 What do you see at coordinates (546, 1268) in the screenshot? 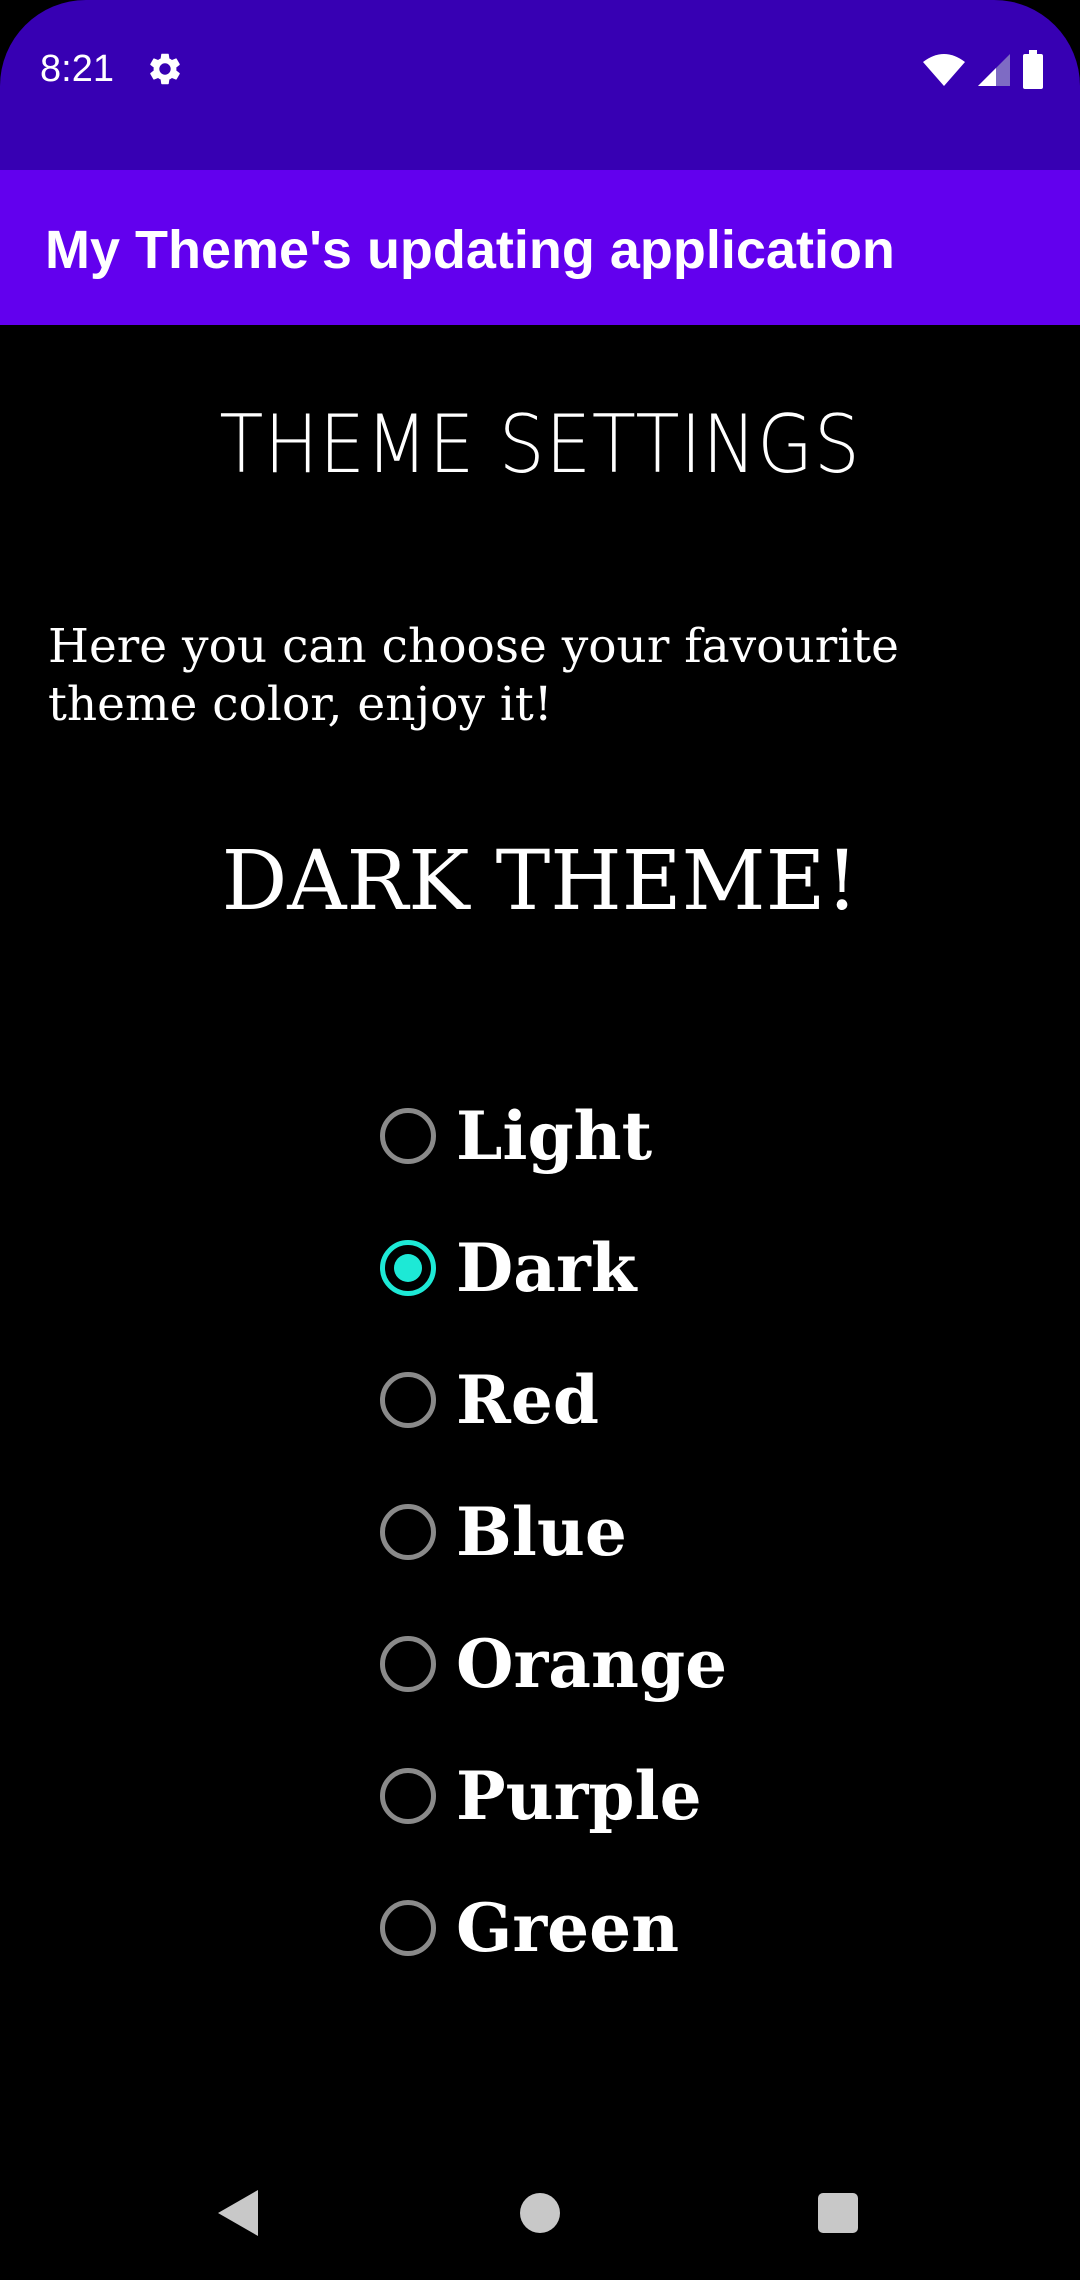
I see `radio-label: Dark` at bounding box center [546, 1268].